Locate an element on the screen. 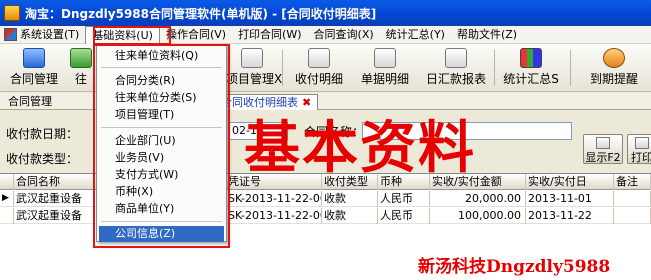  menu-item-salesperson: 业务员(V) is located at coordinates (139, 158).